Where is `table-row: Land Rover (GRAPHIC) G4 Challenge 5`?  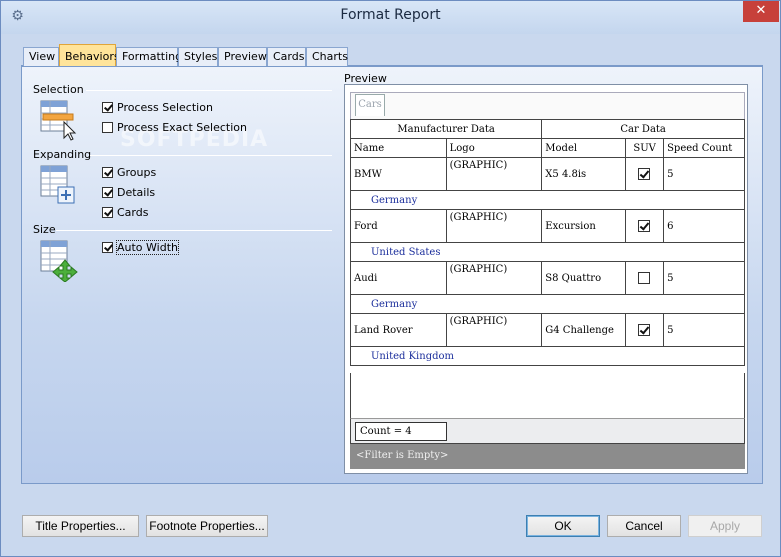
table-row: Land Rover (GRAPHIC) G4 Challenge 5 is located at coordinates (547, 330).